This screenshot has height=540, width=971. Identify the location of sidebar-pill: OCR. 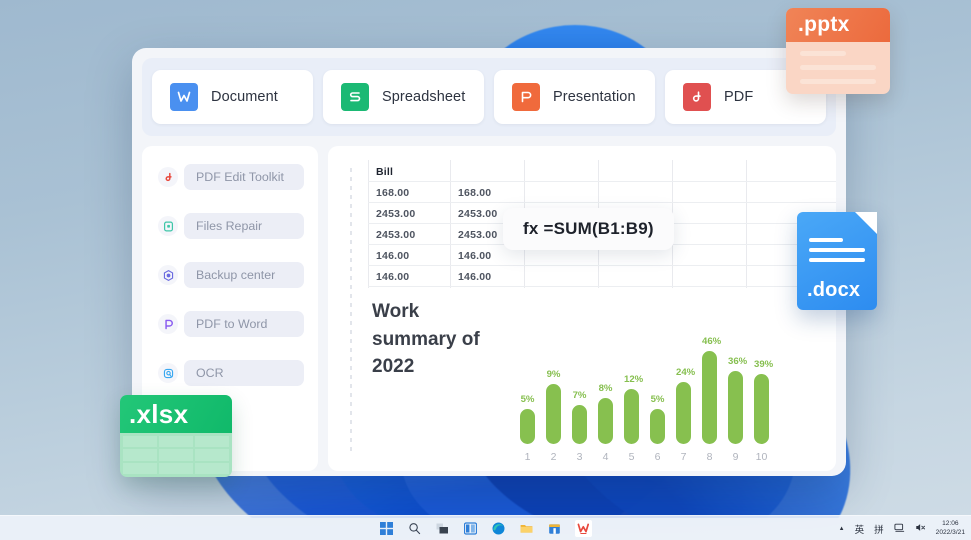
(244, 373).